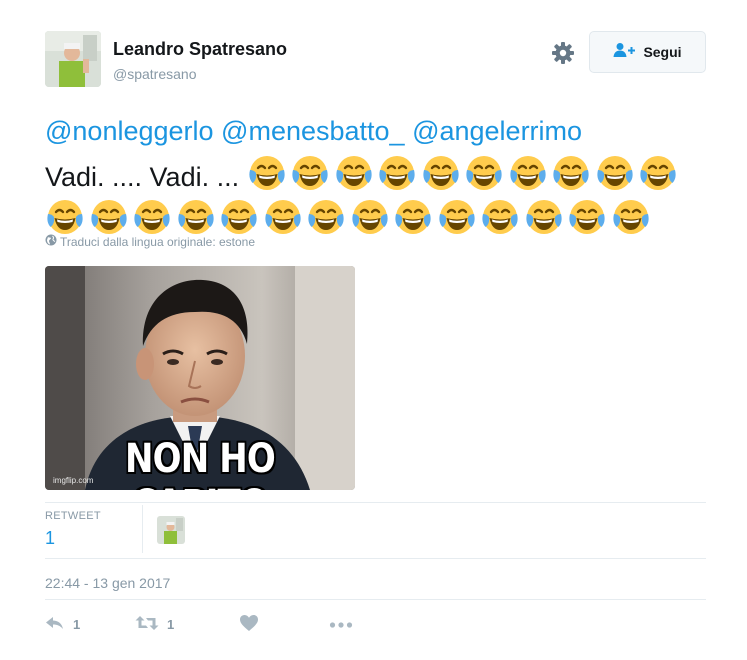 This screenshot has width=747, height=660. Describe the element at coordinates (187, 624) in the screenshot. I see `retweet-button: 1` at that location.